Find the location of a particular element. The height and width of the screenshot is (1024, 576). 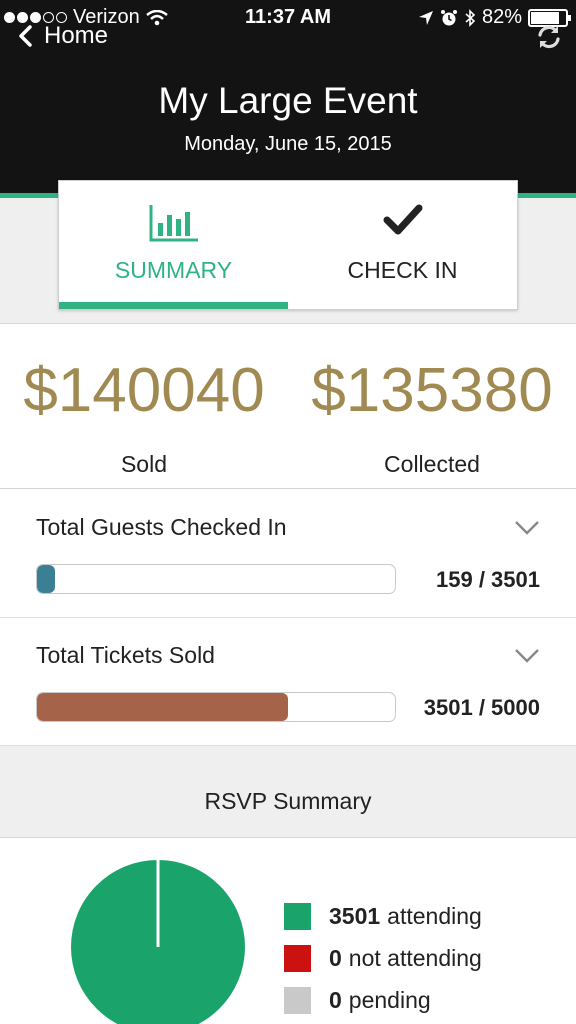

attending-label: attending is located at coordinates (434, 915).